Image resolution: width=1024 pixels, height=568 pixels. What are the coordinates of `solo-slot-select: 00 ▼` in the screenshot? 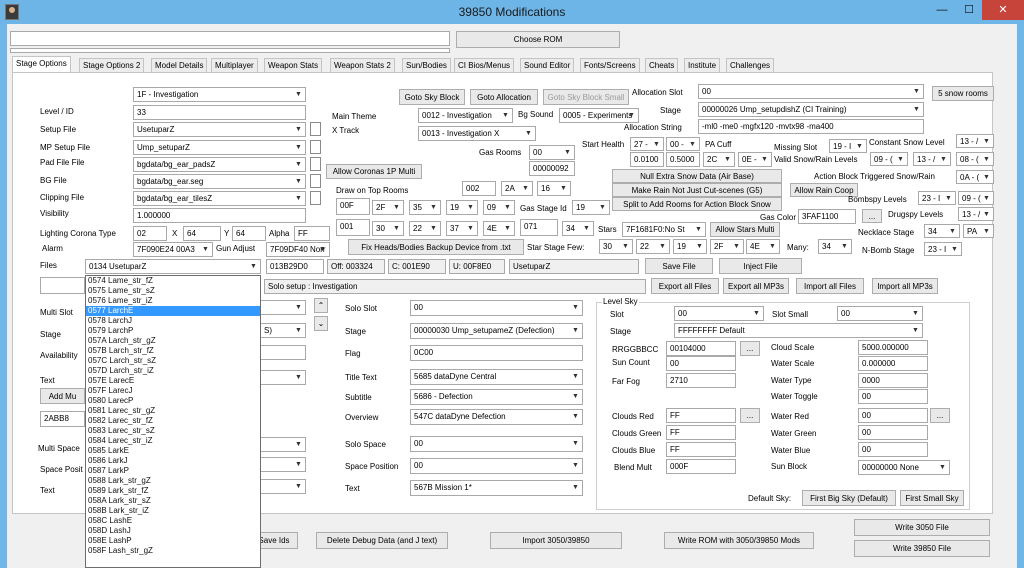 It's located at (496, 308).